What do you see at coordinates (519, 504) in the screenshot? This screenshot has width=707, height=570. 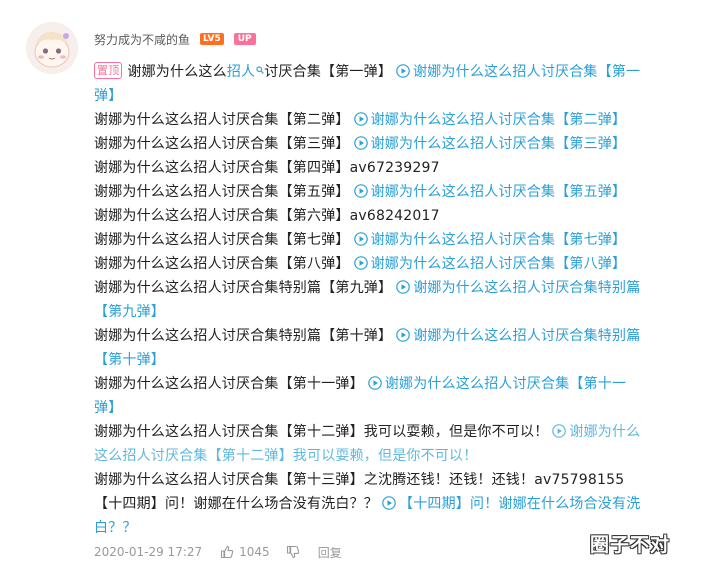 I see `video-link: 【十四期】问！谢娜在什么场合没有洗` at bounding box center [519, 504].